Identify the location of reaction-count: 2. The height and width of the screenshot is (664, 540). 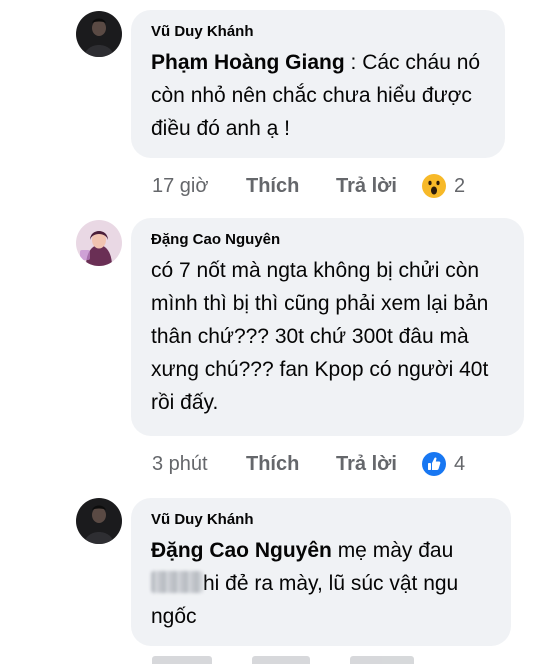
(460, 185).